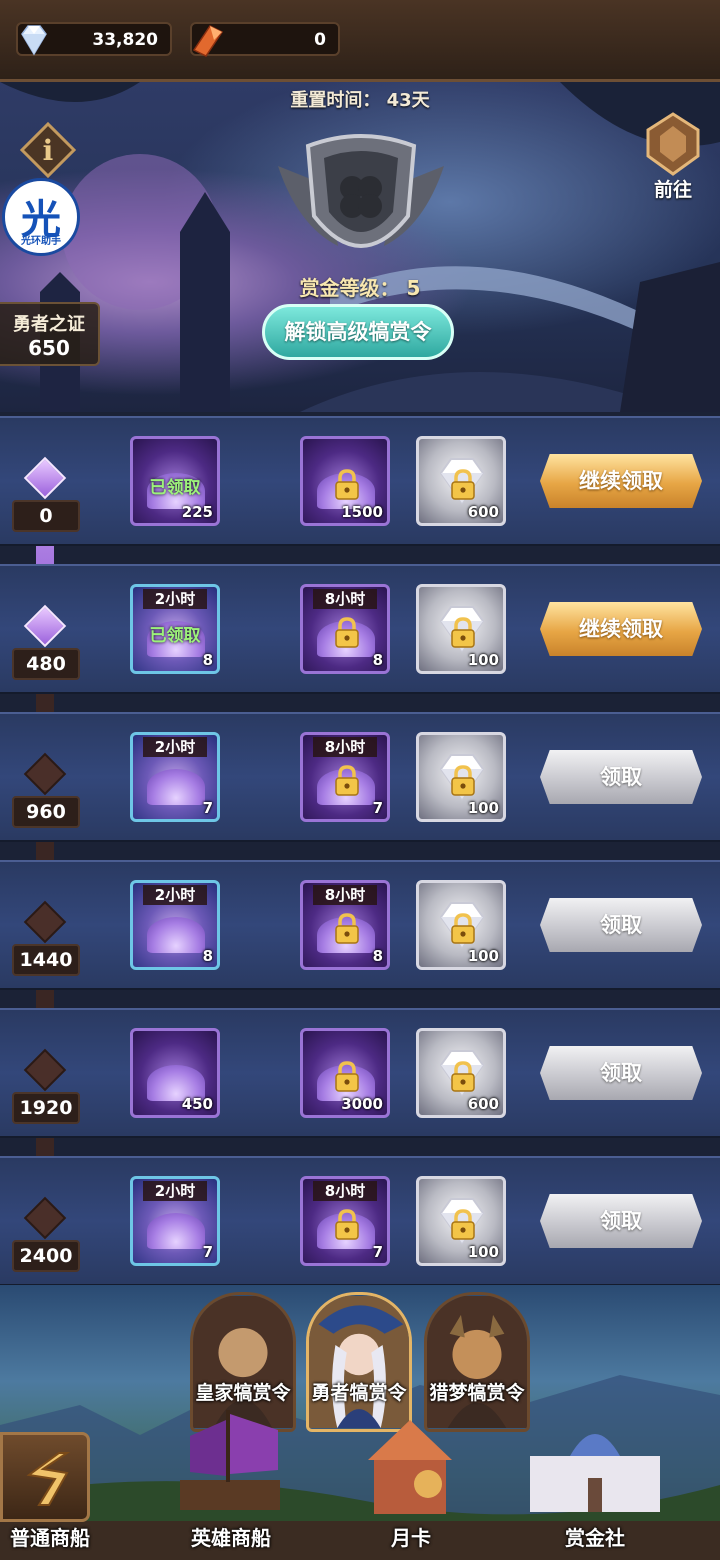  I want to click on crest-icon, so click(673, 144).